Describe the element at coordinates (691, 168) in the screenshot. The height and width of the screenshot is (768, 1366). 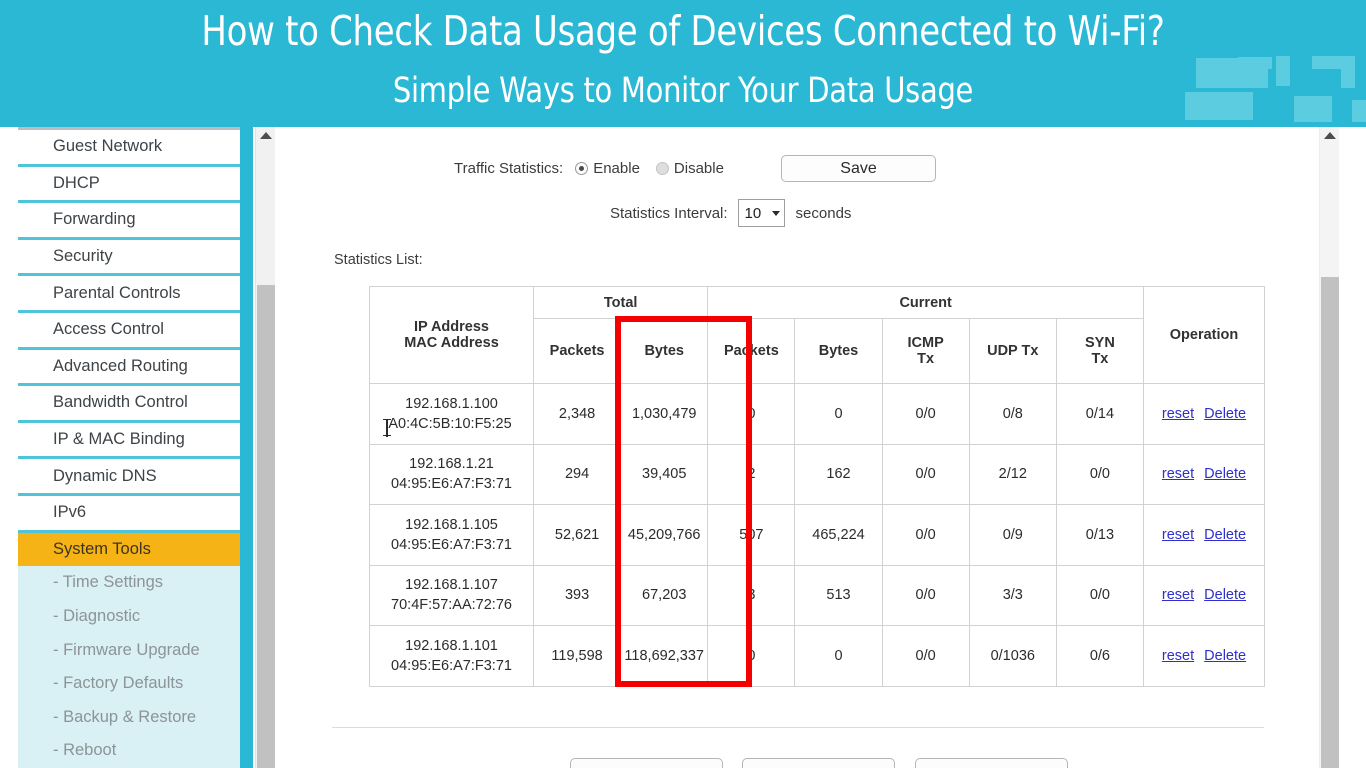
I see `disable-radio-option: Disable` at that location.